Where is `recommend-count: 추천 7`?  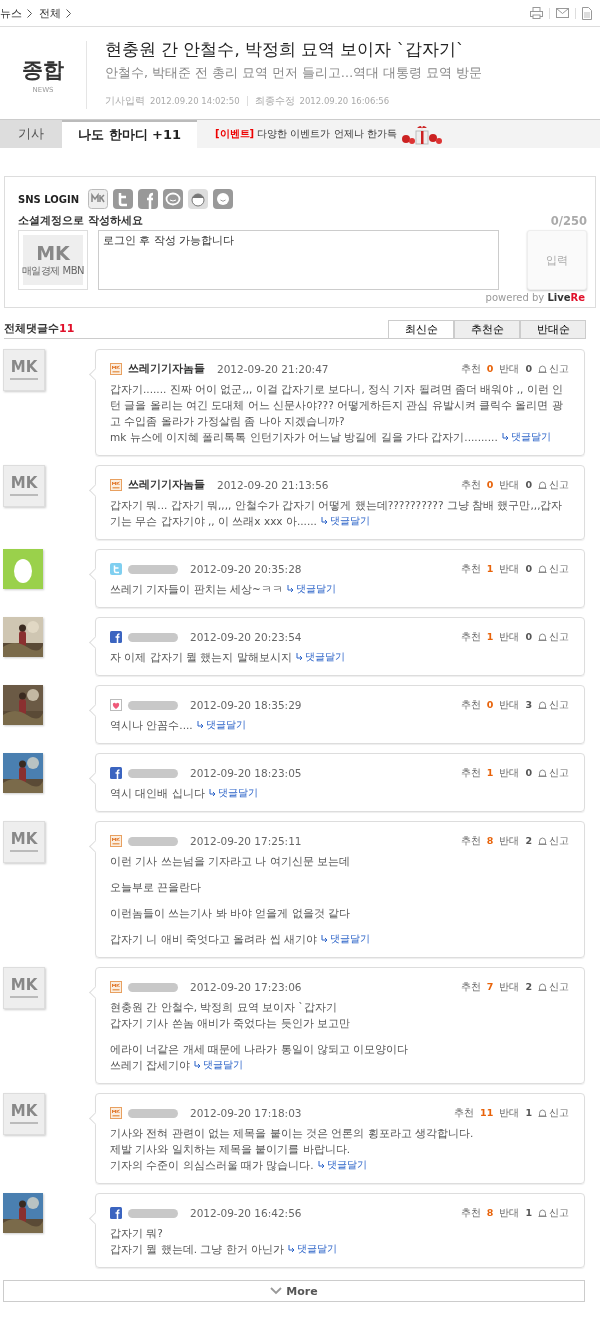 recommend-count: 추천 7 is located at coordinates (477, 987).